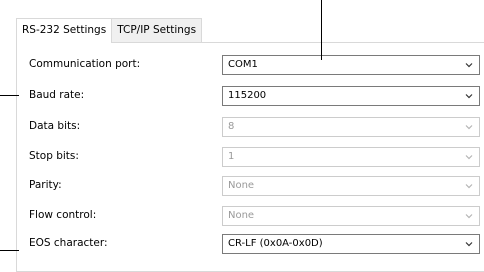 The width and height of the screenshot is (484, 272). I want to click on data-bits-row: Data bits: 8, so click(250, 127).